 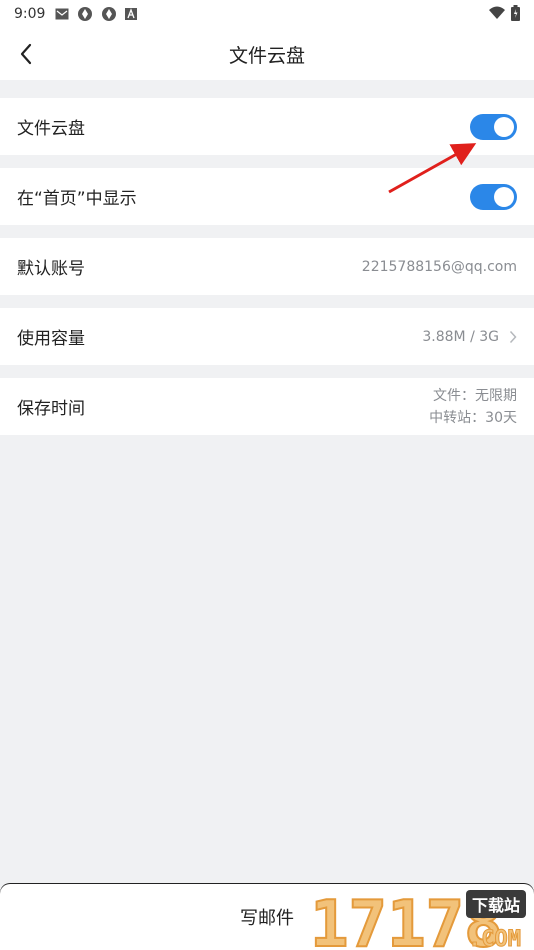 What do you see at coordinates (432, 168) in the screenshot?
I see `annotation-arrow-icon` at bounding box center [432, 168].